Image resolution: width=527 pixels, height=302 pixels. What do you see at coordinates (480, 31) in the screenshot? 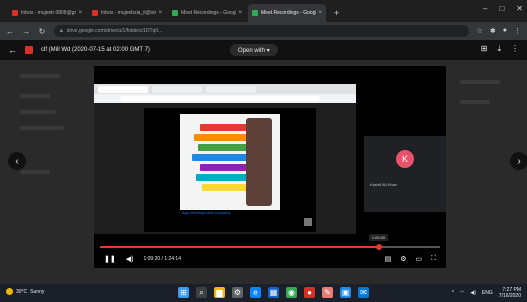
I see `star-icon: ☆` at bounding box center [480, 31].